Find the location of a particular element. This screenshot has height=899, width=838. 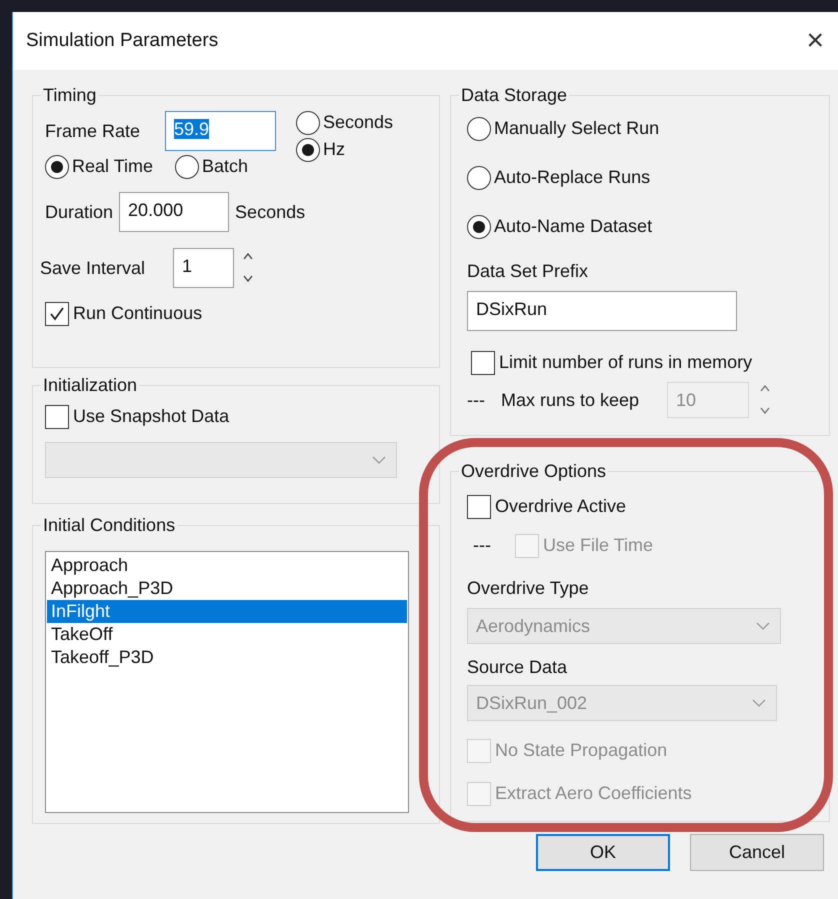

conditions-list: Approach Approach_P3D InFilght TakeOff Takeoff_P3D is located at coordinates (227, 682).